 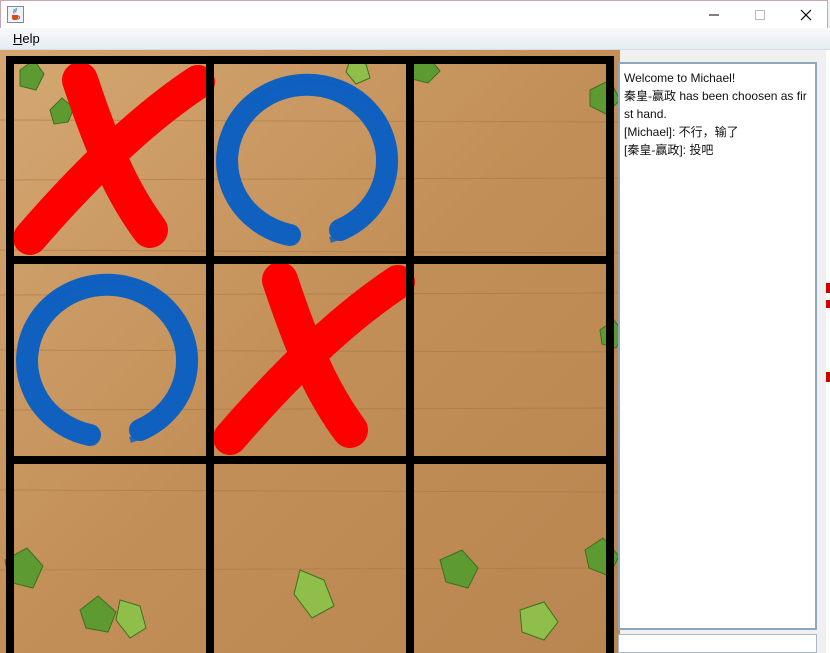 What do you see at coordinates (828, 351) in the screenshot?
I see `background-window-edge` at bounding box center [828, 351].